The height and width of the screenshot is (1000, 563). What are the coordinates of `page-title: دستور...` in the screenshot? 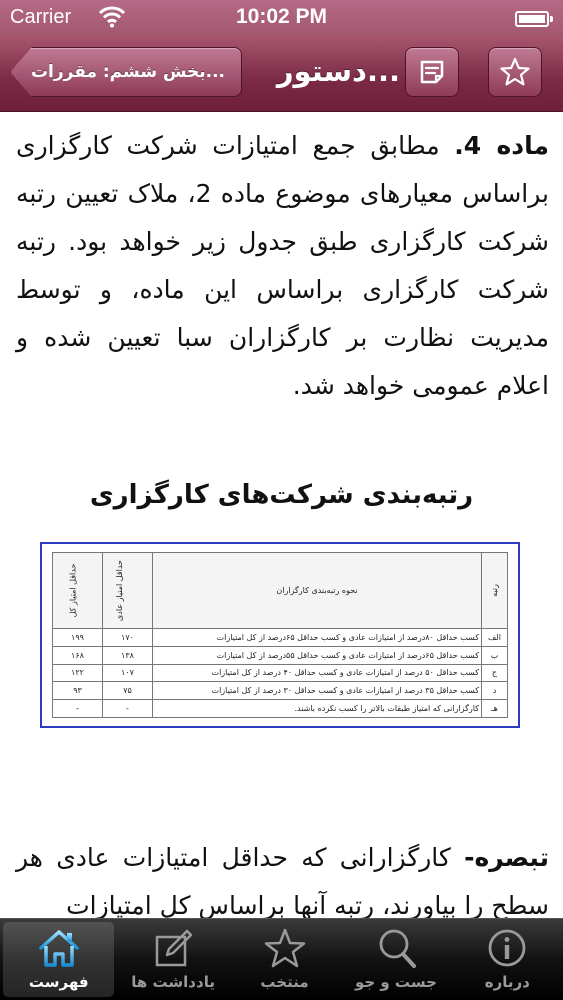 It's located at (338, 71).